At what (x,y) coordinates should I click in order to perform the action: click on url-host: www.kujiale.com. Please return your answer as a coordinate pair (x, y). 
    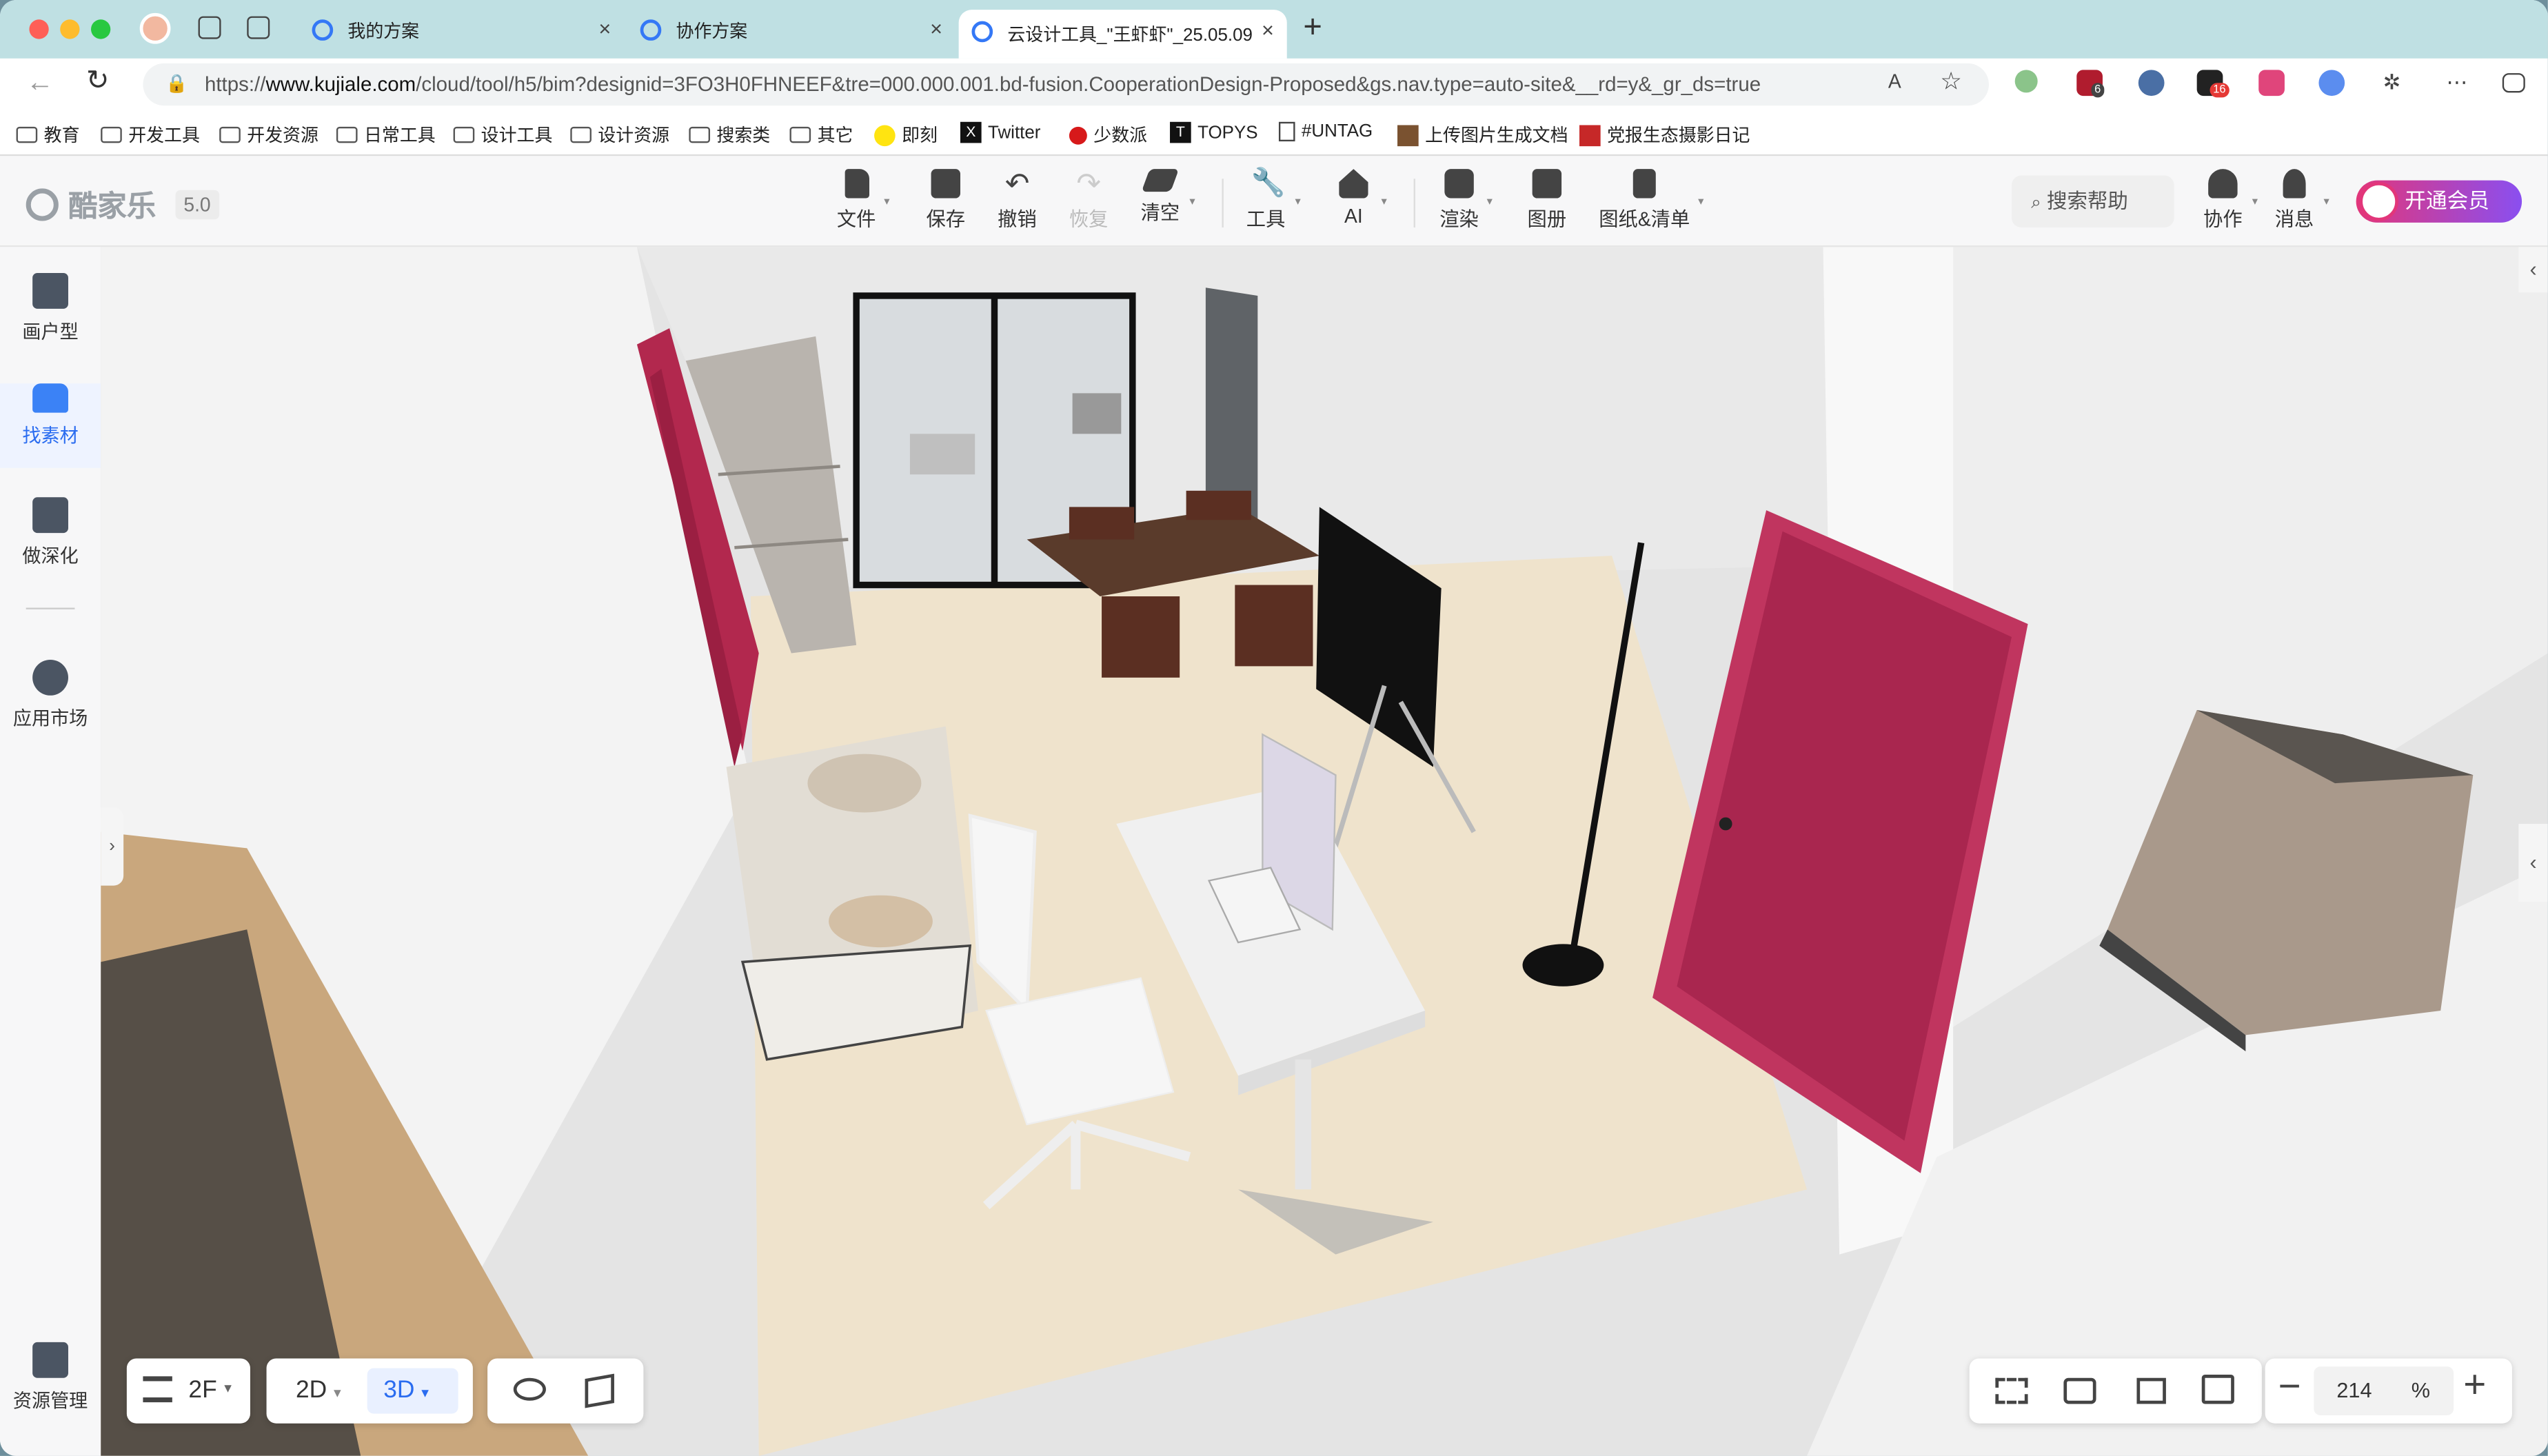
    Looking at the image, I should click on (340, 85).